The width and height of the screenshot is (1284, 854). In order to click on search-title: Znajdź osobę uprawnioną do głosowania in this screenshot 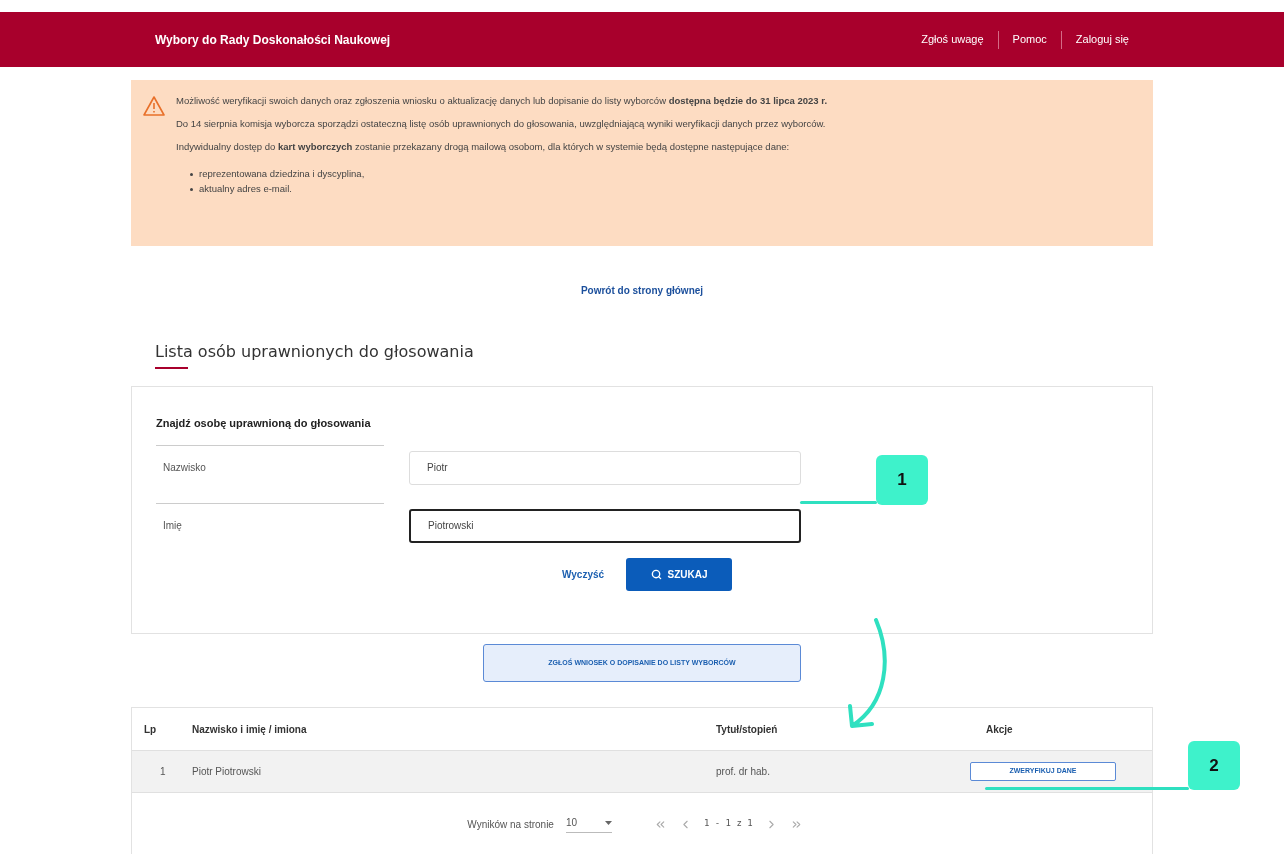, I will do `click(264, 423)`.